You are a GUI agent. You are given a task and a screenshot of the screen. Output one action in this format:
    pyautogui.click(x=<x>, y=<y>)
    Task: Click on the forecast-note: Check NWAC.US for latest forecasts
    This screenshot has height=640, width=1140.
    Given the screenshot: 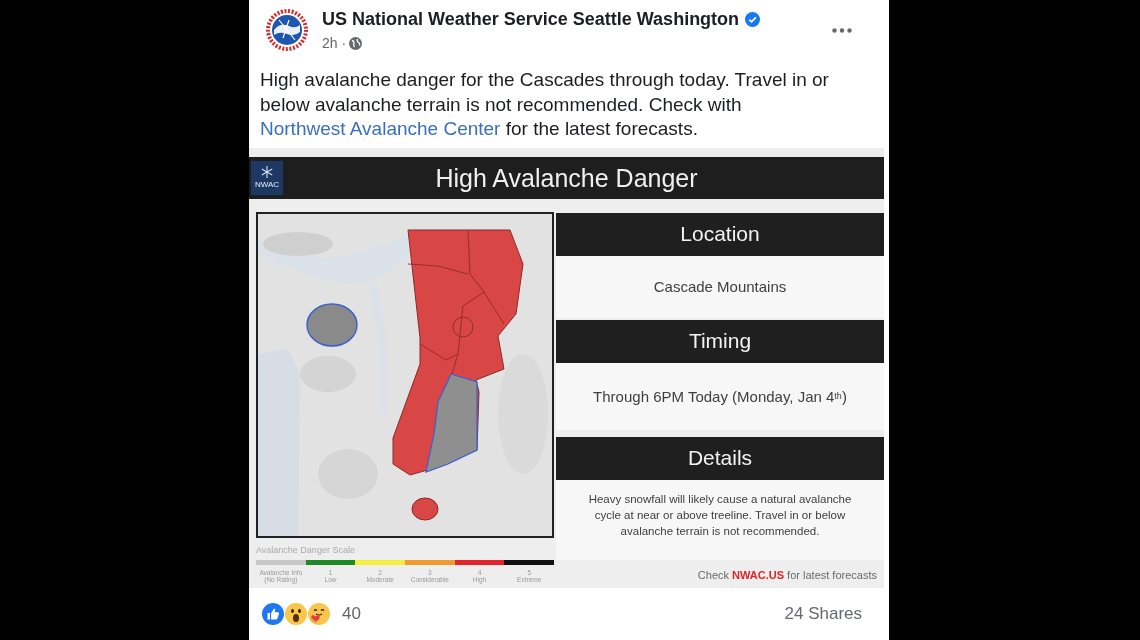 What is the action you would take?
    pyautogui.click(x=787, y=574)
    